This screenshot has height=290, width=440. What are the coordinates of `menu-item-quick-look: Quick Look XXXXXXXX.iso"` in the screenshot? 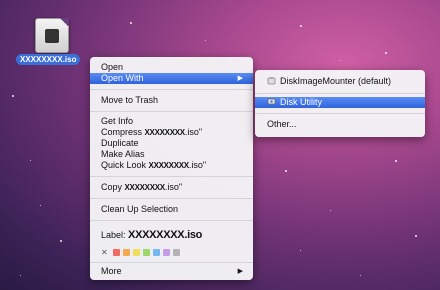 It's located at (171, 165).